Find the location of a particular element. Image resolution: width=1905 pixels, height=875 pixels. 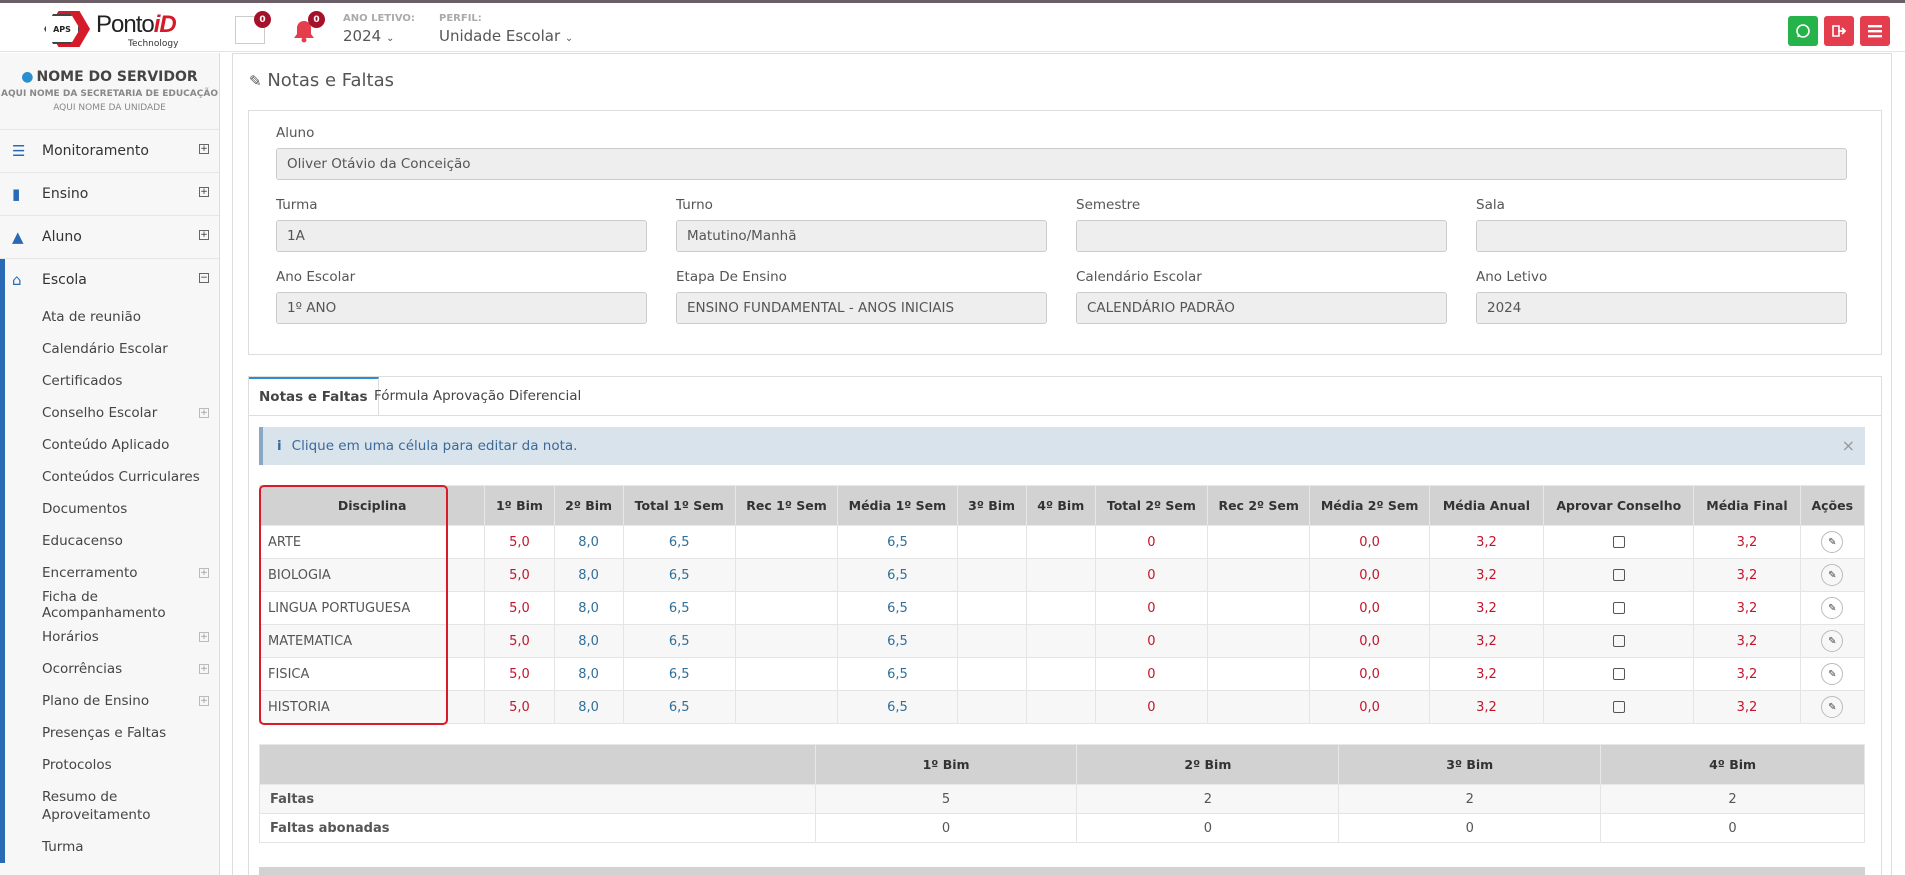

sidebar-subitem: Protocolos is located at coordinates (109, 765).